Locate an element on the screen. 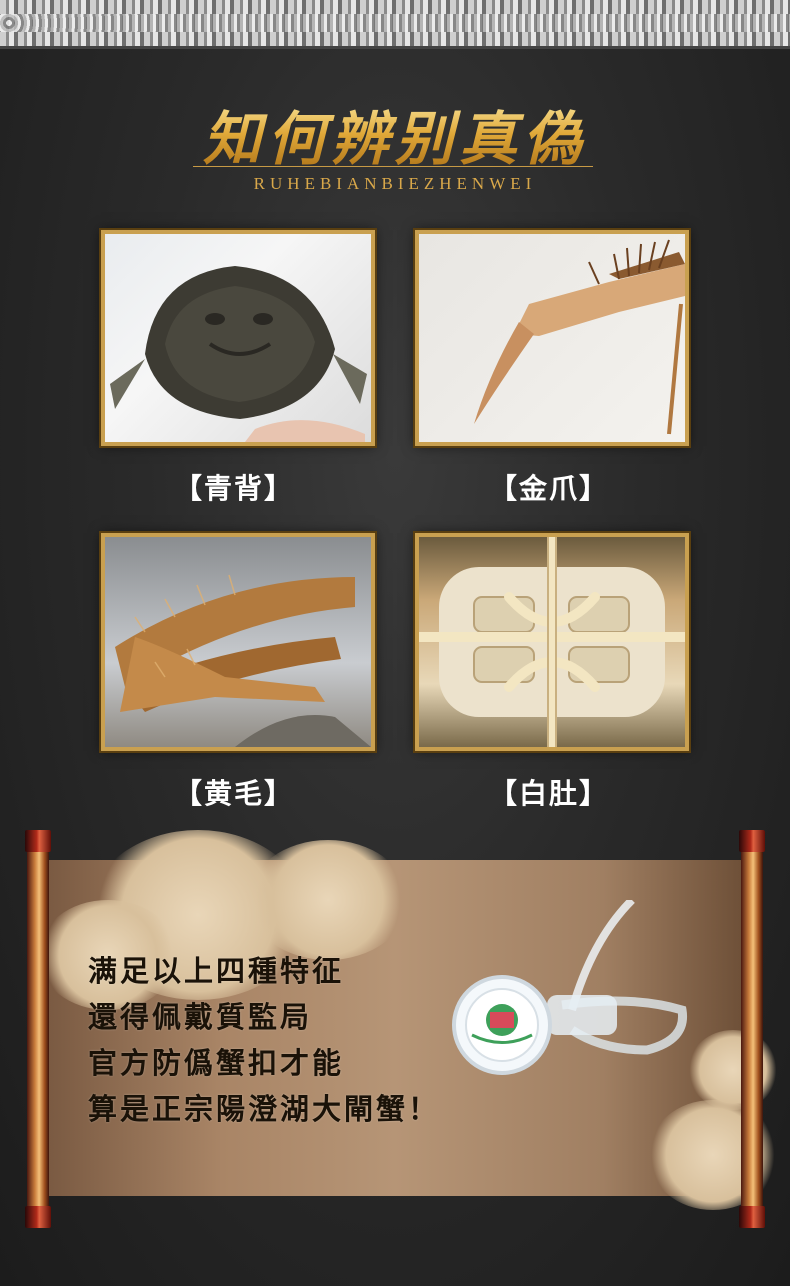 This screenshot has width=790, height=1286. crab-belly-photo is located at coordinates (552, 642).